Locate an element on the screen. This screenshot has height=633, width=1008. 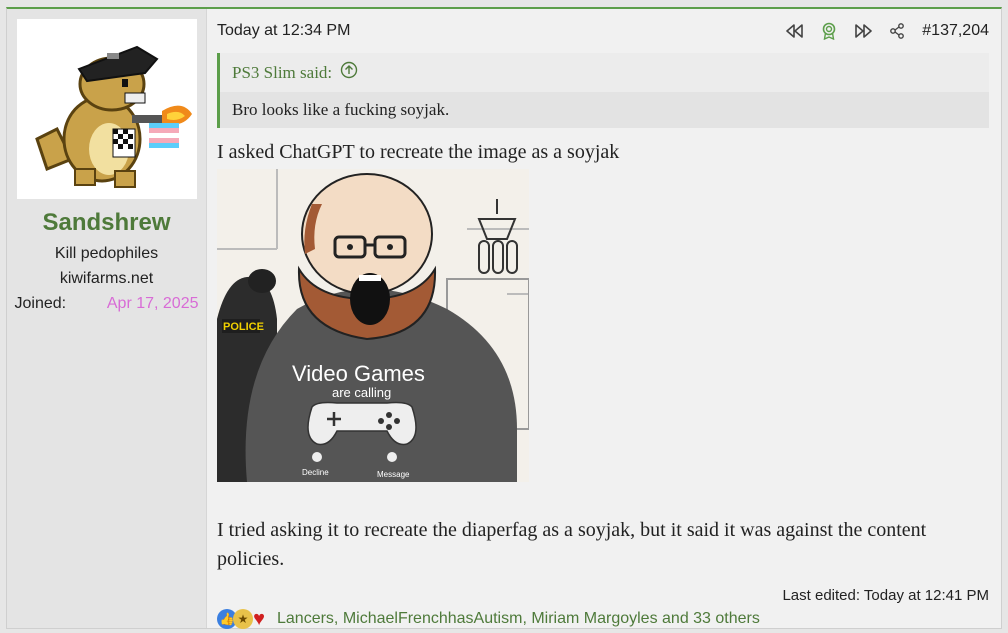
joined-row: Joined: Apr 17, 2025 is located at coordinates (107, 304).